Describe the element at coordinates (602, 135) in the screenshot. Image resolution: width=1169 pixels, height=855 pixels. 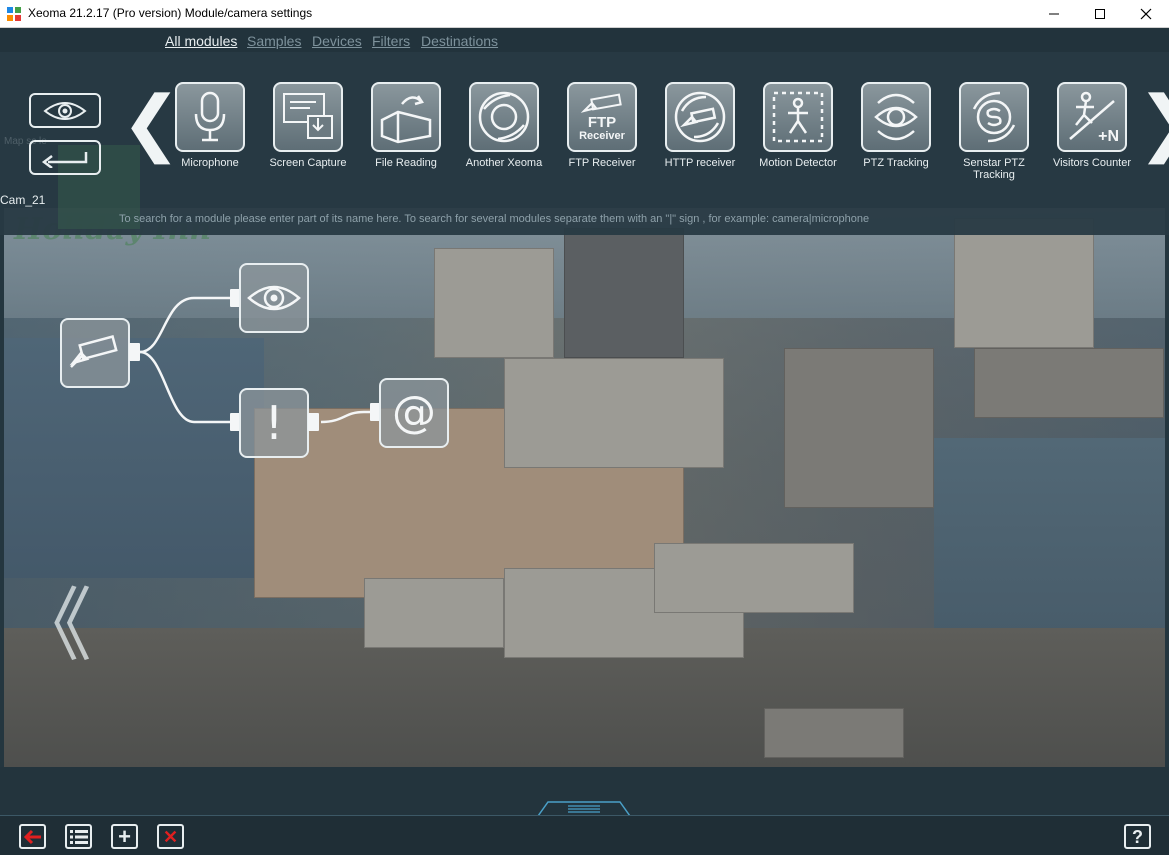
I see `receiver-icon-text: Receiver` at that location.